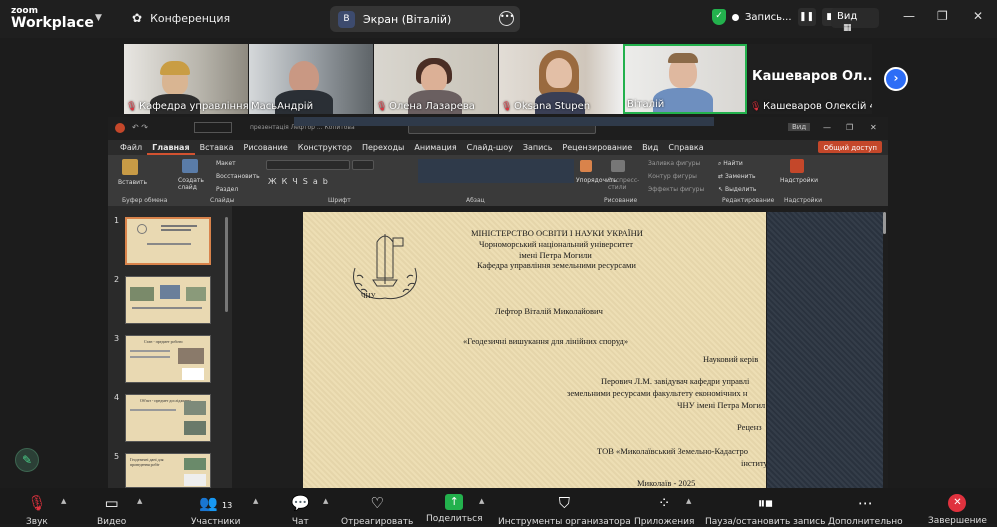 The image size is (997, 527). What do you see at coordinates (850, 147) in the screenshot?
I see `share-access-button: Общий доступ` at bounding box center [850, 147].